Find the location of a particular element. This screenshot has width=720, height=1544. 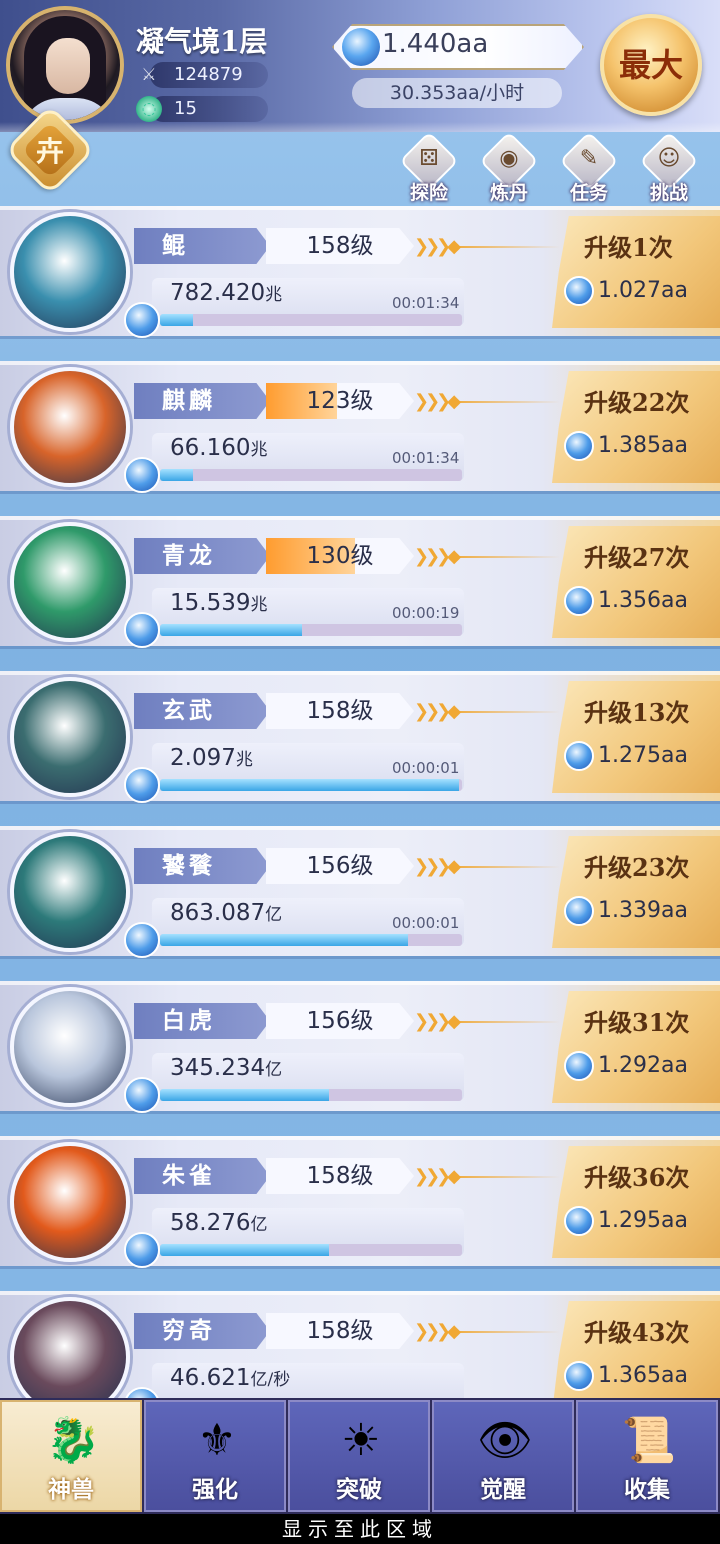

menu-button-3: ☺ 挑战 is located at coordinates (669, 167).